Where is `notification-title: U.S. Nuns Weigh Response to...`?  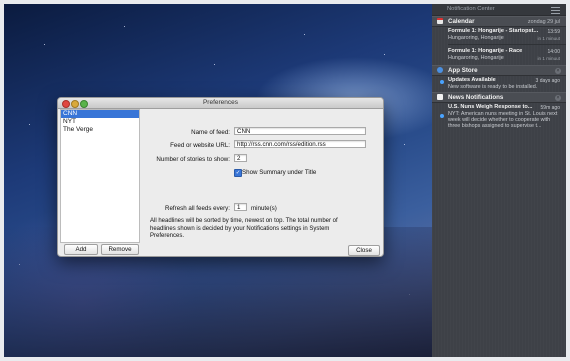
notification-title: U.S. Nuns Weigh Response to... is located at coordinates (490, 107).